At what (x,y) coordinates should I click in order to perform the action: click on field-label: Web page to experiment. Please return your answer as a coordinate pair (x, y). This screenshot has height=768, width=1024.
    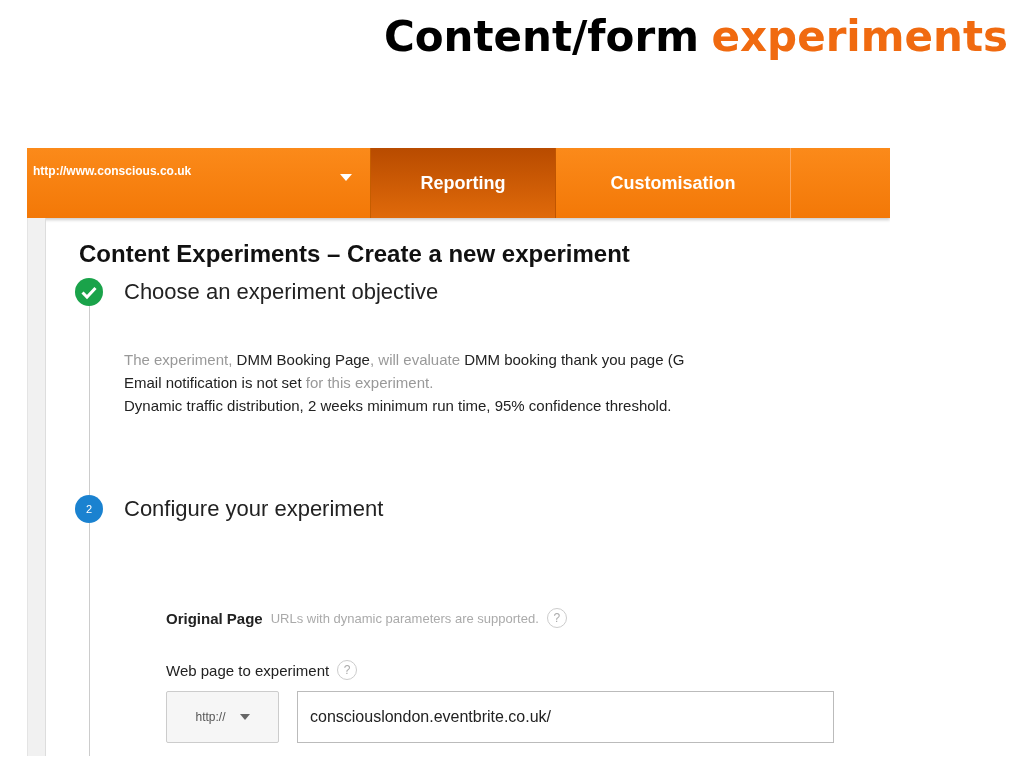
    Looking at the image, I should click on (248, 670).